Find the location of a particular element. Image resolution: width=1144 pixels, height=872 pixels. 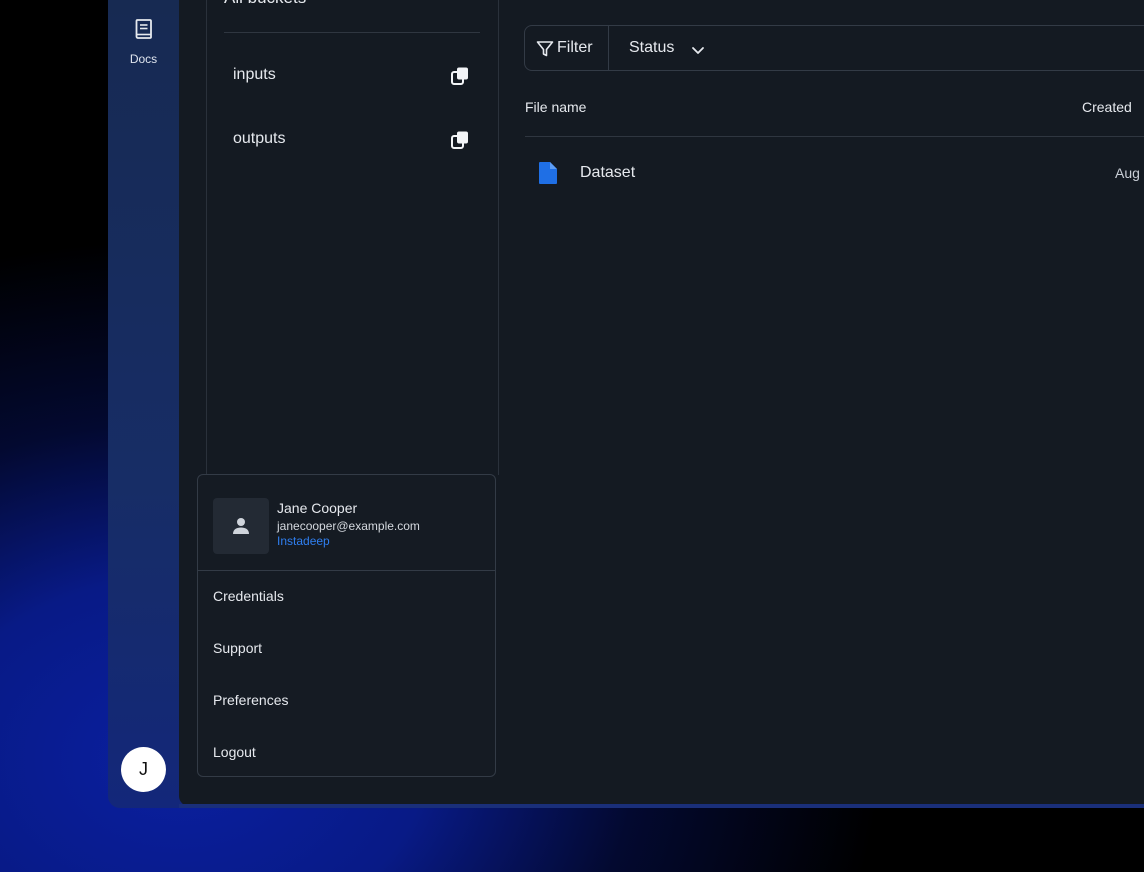

menu-divider is located at coordinates (346, 570).